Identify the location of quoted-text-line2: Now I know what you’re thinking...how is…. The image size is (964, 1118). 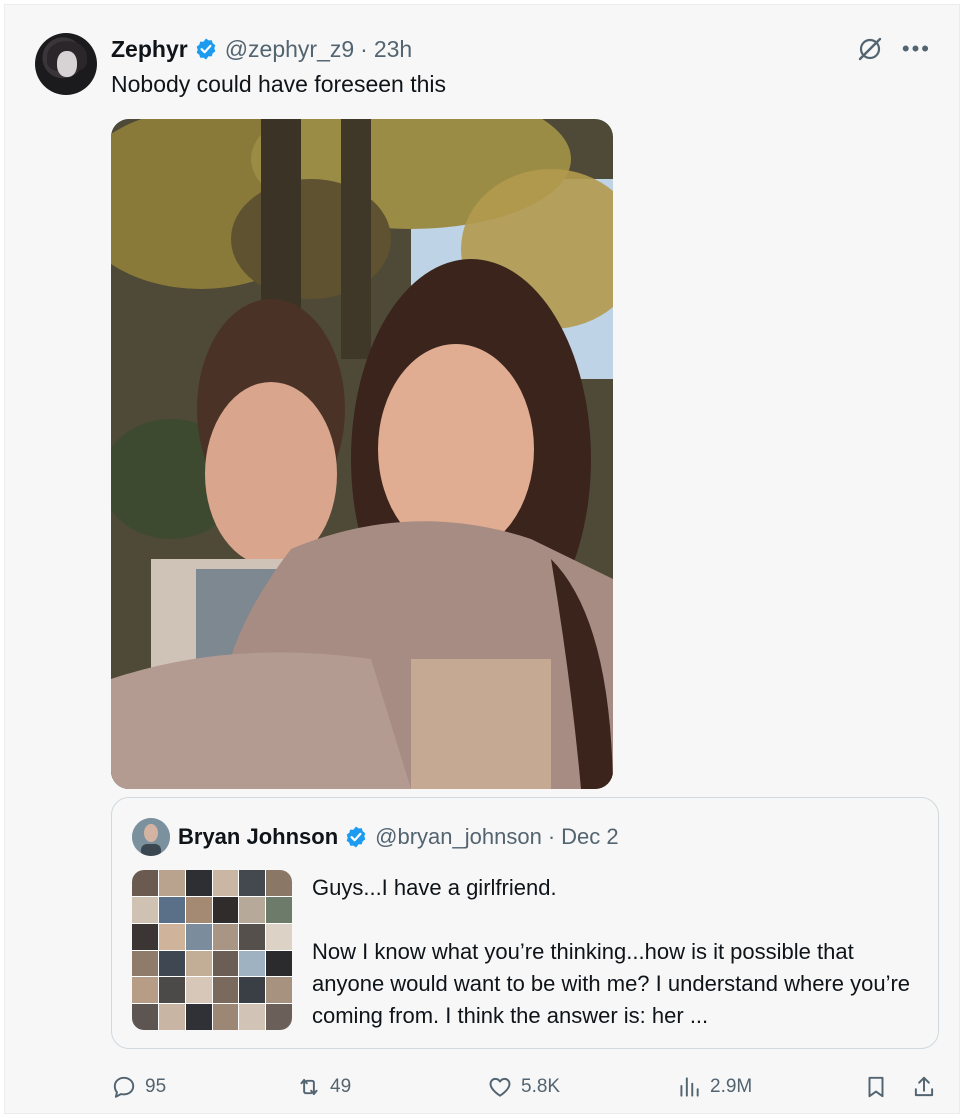
(611, 983).